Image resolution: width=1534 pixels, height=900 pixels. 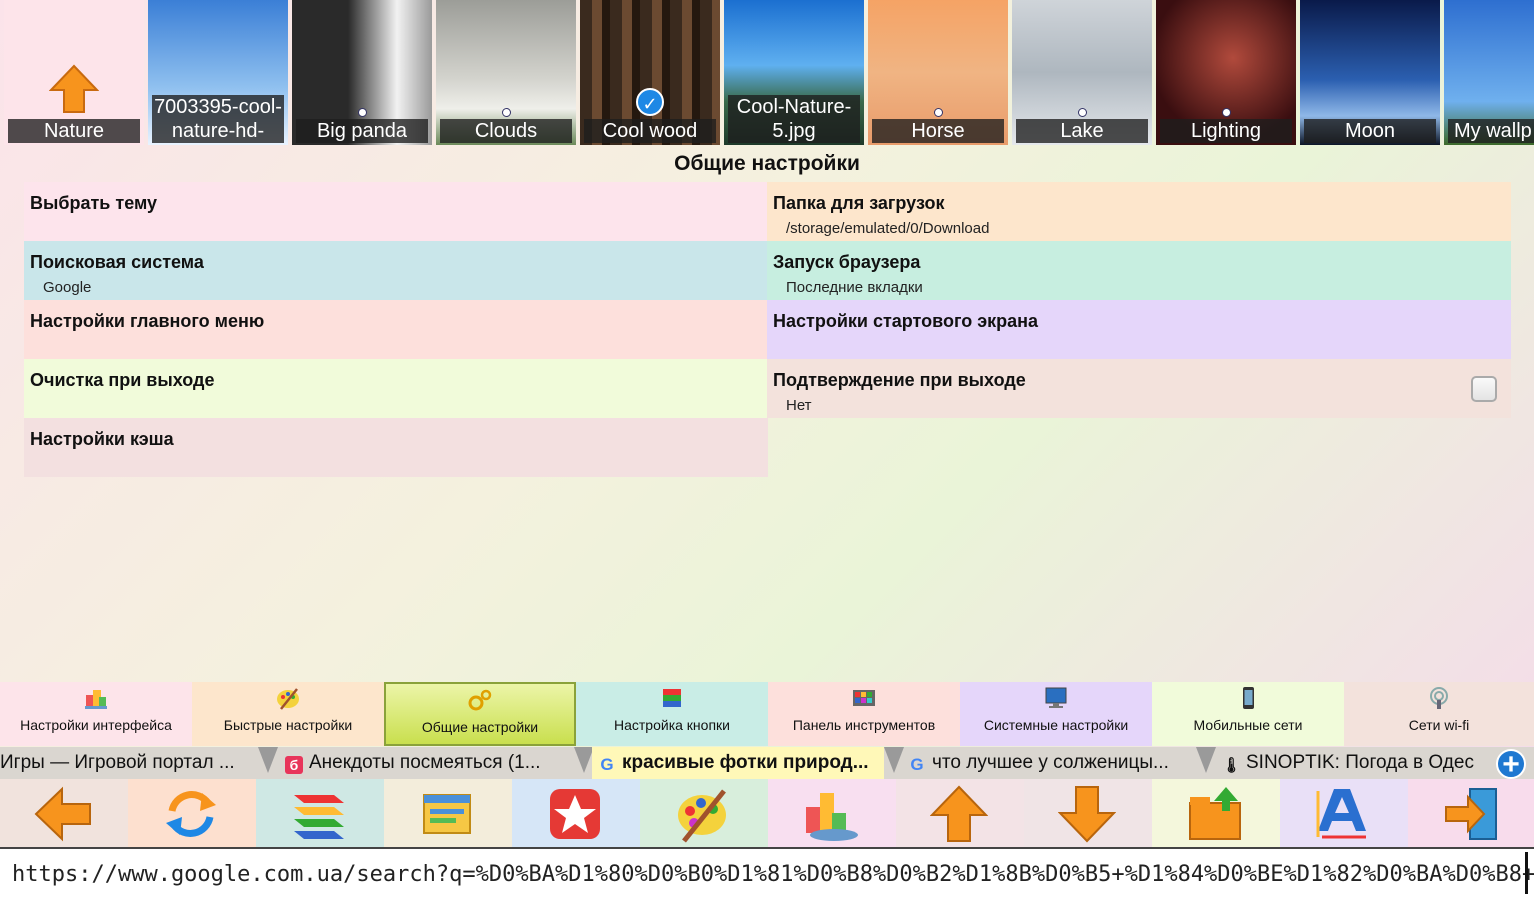 I want to click on category-label: Системные настройки, so click(x=1056, y=725).